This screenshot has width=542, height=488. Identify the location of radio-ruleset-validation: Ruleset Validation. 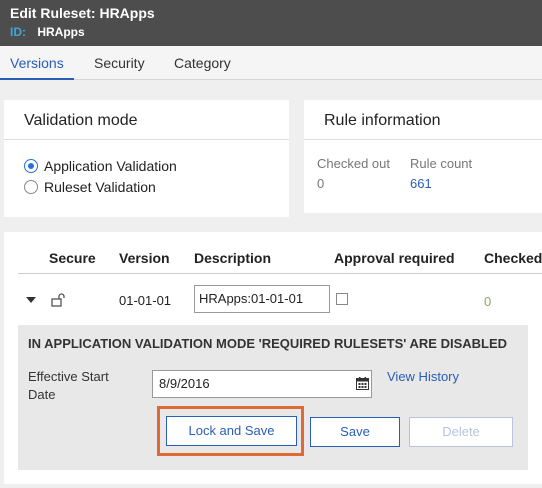
(90, 187).